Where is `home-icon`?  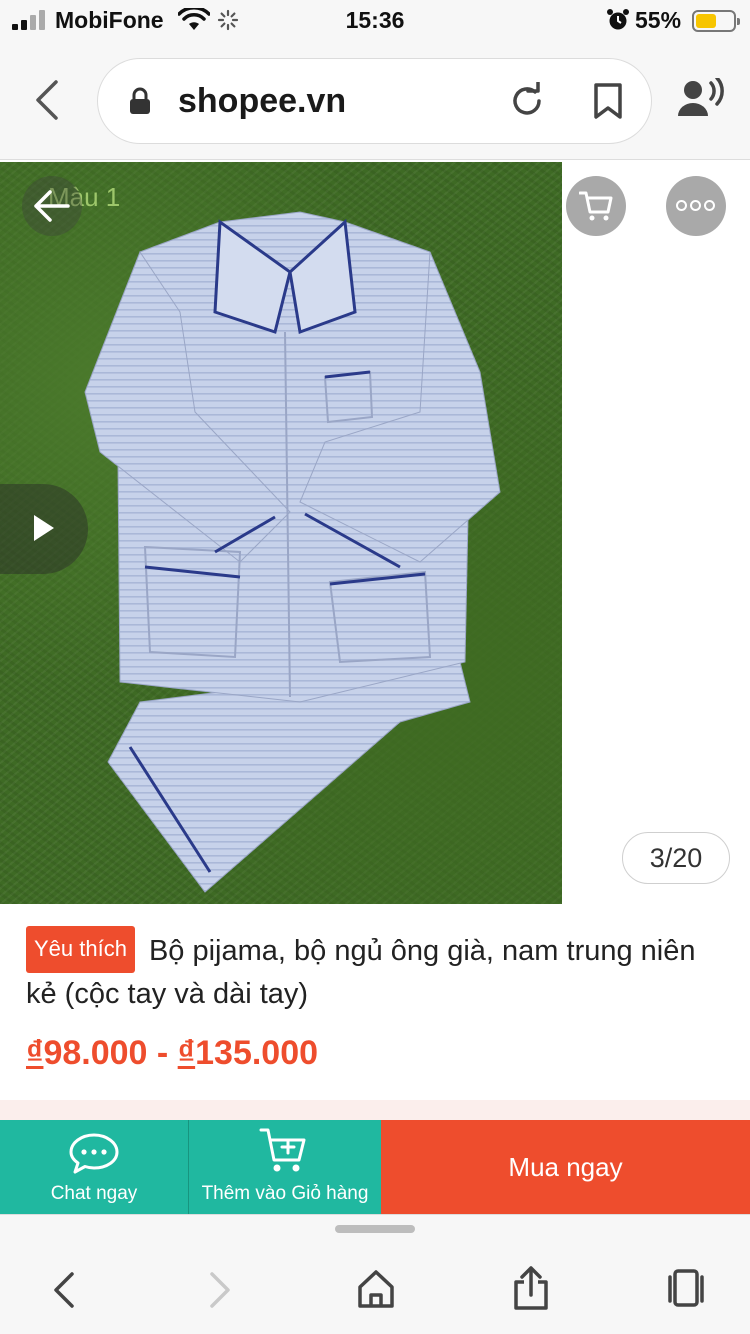 home-icon is located at coordinates (376, 1289).